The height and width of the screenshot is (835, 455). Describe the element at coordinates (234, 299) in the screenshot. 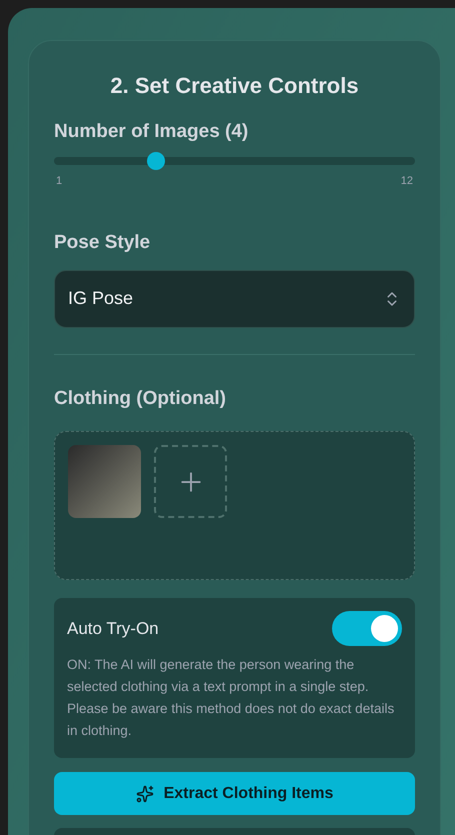

I see `pose-style-select: IG Pose` at that location.